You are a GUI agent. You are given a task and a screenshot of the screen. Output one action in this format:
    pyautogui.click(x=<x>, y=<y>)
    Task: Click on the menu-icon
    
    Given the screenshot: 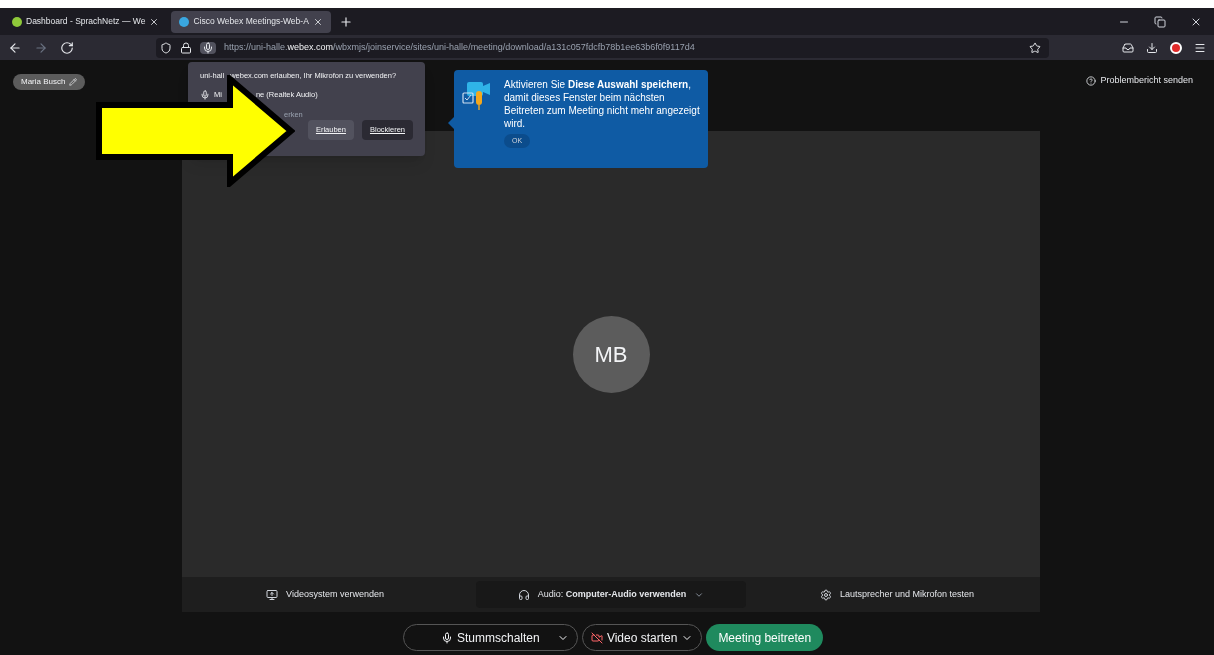 What is the action you would take?
    pyautogui.click(x=1200, y=47)
    